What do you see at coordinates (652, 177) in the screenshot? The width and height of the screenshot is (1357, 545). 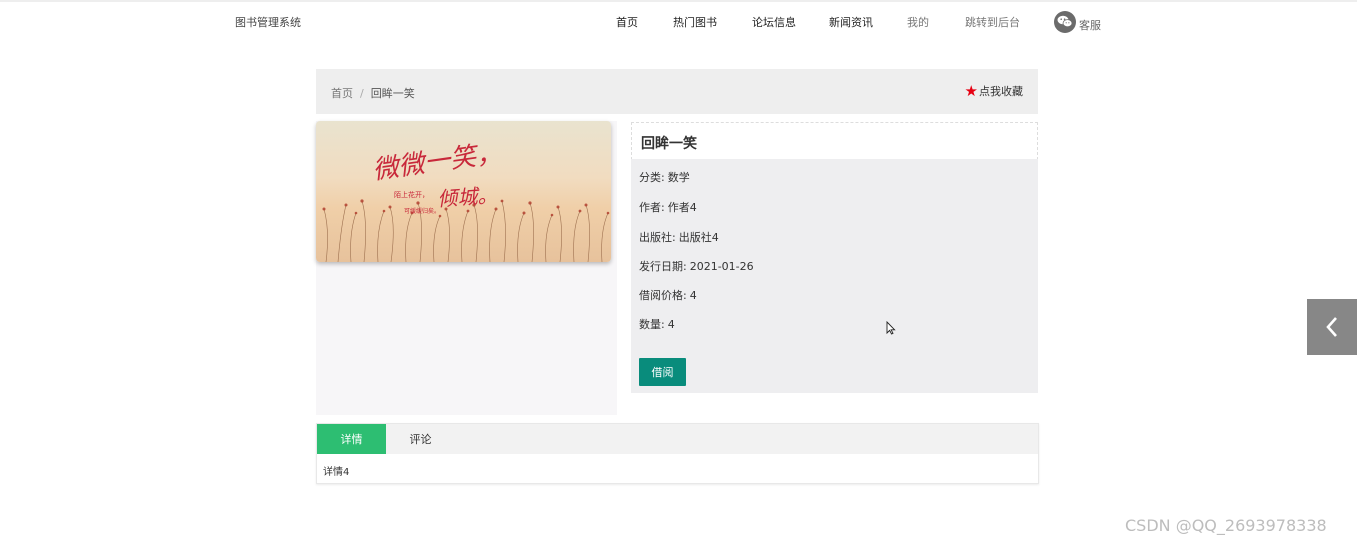 I see `category-label: 分类:` at bounding box center [652, 177].